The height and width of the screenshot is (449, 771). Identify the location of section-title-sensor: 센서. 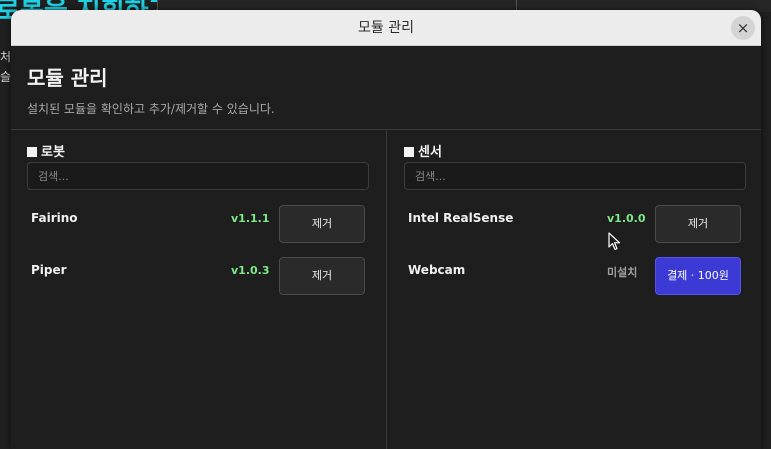
(423, 150).